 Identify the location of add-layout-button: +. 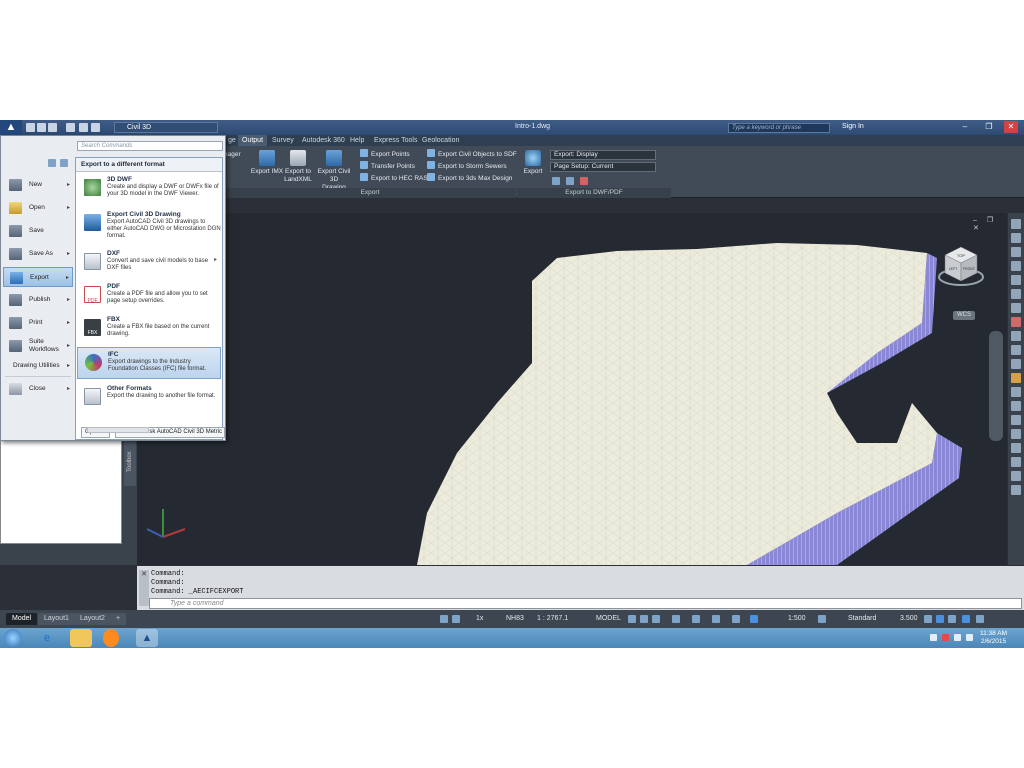
(118, 619).